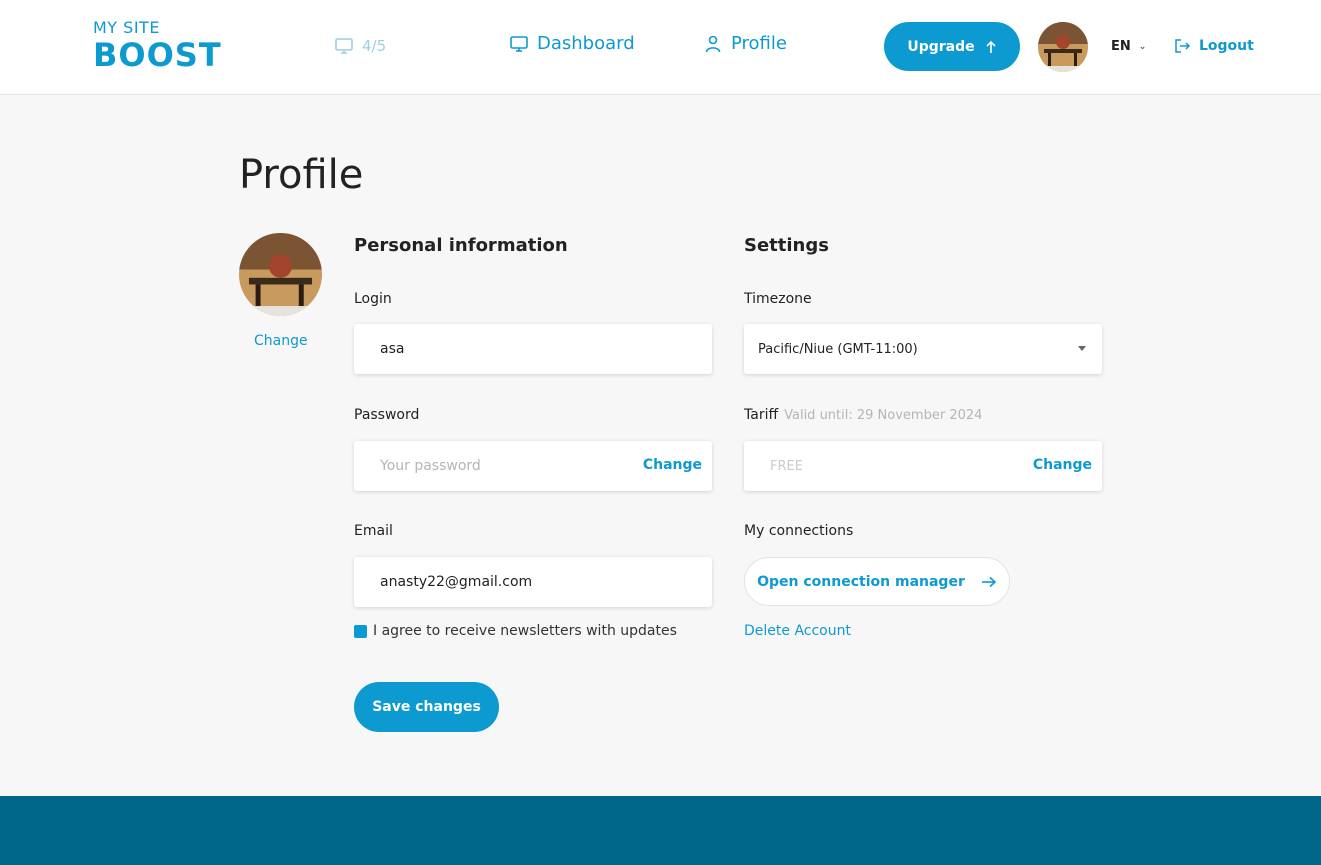  I want to click on logo: MY SITE BOOST, so click(163, 46).